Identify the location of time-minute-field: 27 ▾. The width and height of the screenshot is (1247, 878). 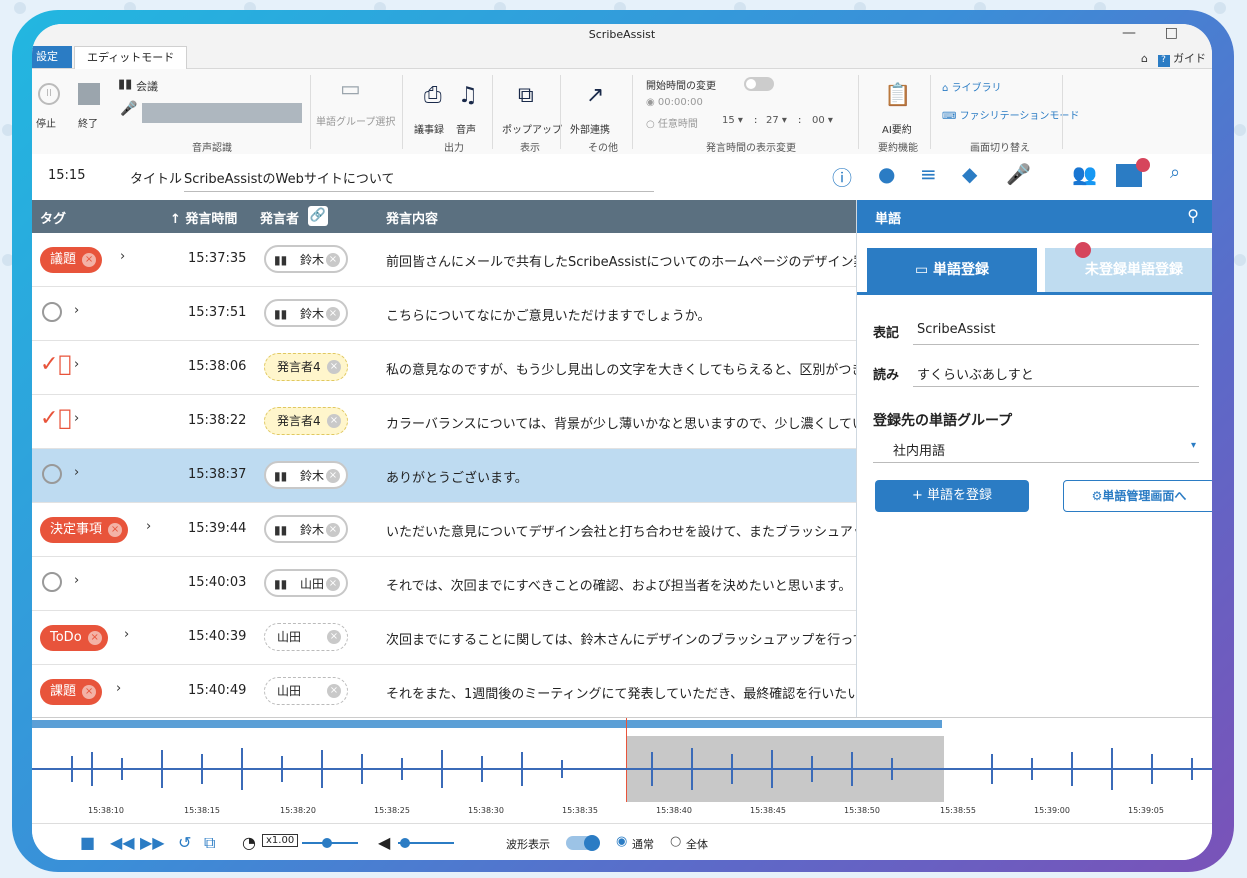
(776, 120).